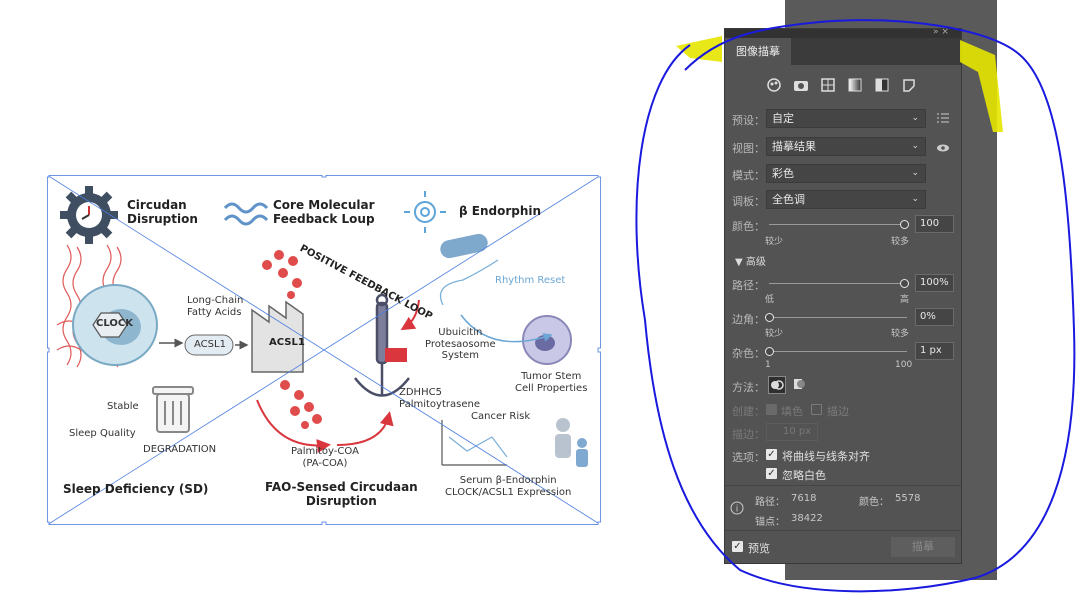 The height and width of the screenshot is (595, 1080). What do you see at coordinates (783, 173) in the screenshot?
I see `mode-value: 彩色` at bounding box center [783, 173].